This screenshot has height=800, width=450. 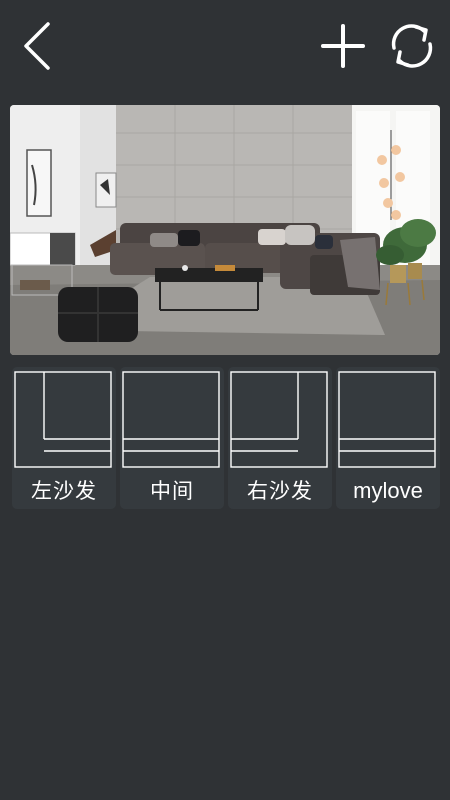 What do you see at coordinates (171, 419) in the screenshot?
I see `middle-sofa-layout-icon` at bounding box center [171, 419].